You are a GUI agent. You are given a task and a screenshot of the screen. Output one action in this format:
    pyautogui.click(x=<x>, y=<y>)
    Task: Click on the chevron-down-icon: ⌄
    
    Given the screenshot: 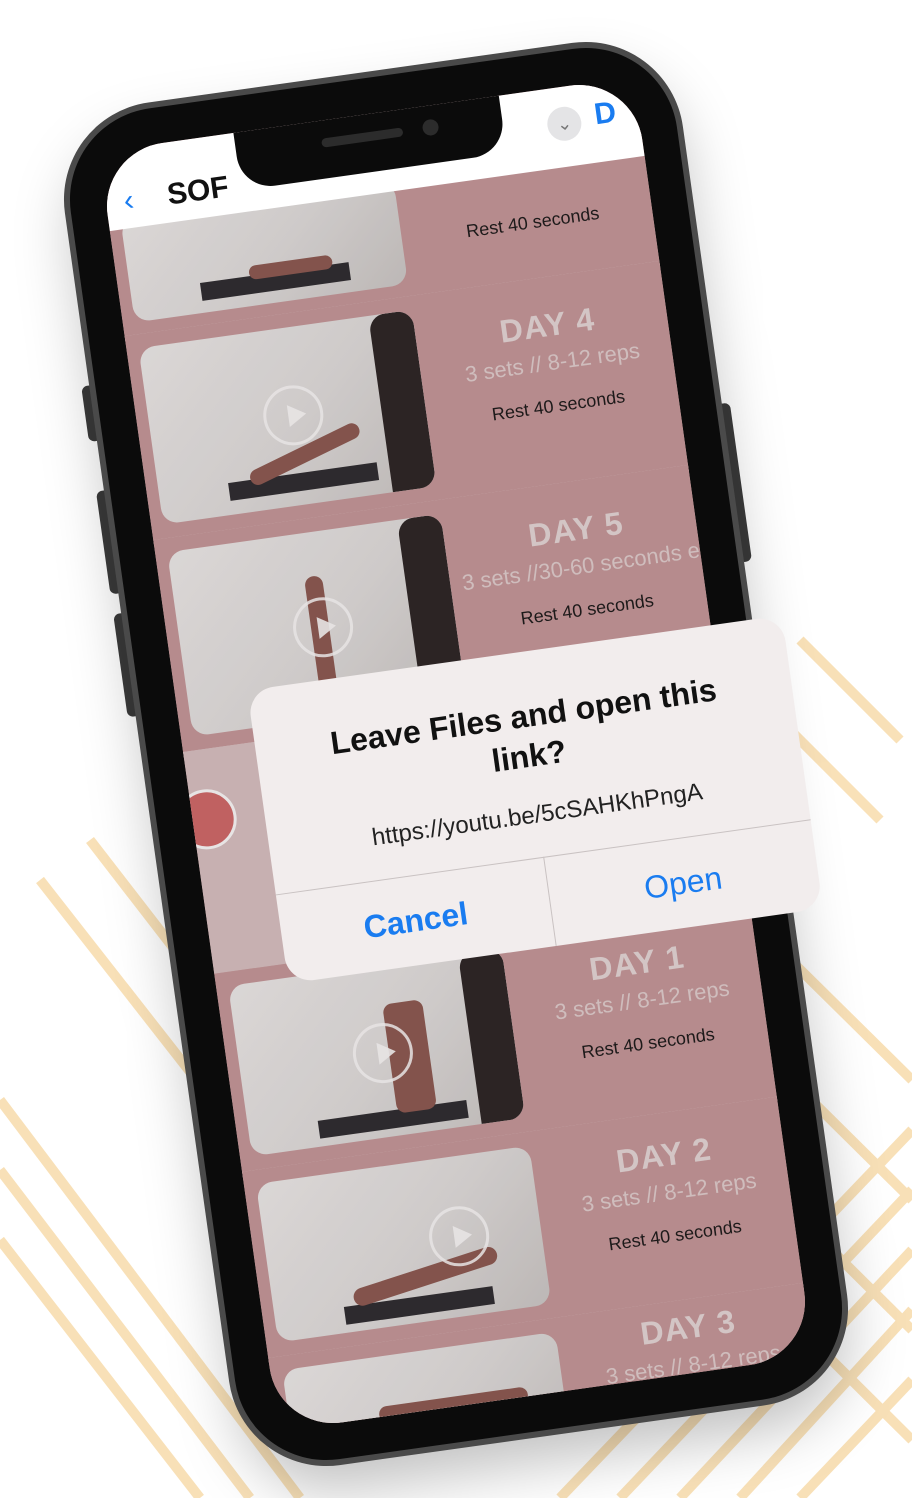 What is the action you would take?
    pyautogui.click(x=564, y=123)
    